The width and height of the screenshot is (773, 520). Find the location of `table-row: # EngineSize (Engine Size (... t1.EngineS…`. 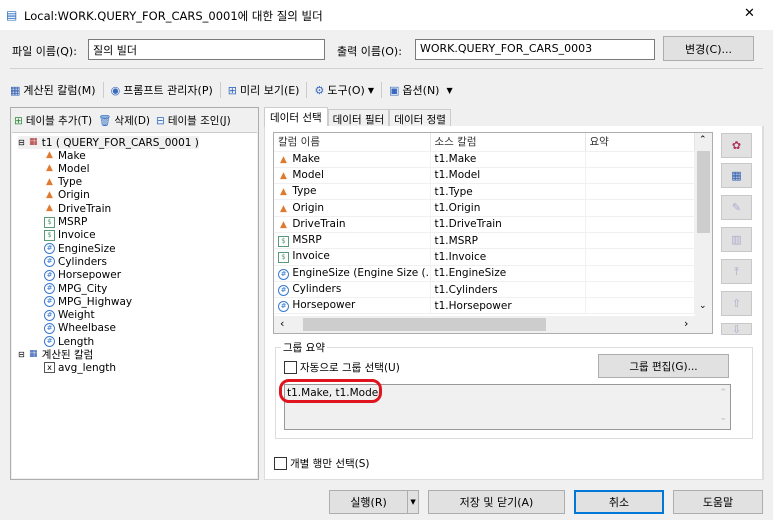

table-row: # EngineSize (Engine Size (... t1.EngineS… is located at coordinates (484, 273).